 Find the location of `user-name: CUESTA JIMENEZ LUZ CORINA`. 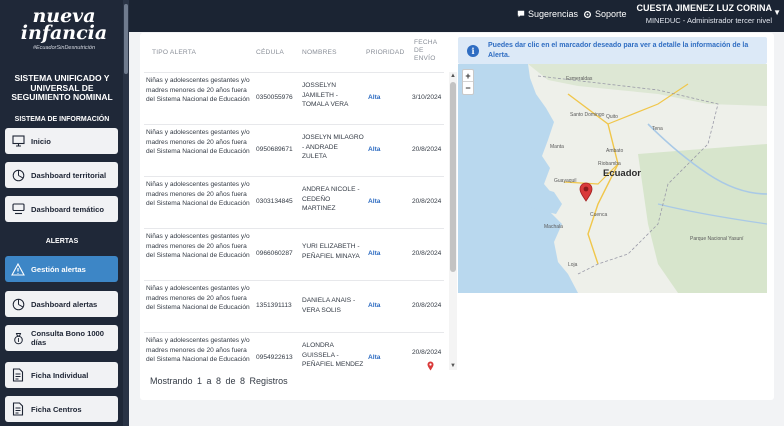

user-name: CUESTA JIMENEZ LUZ CORINA is located at coordinates (704, 8).